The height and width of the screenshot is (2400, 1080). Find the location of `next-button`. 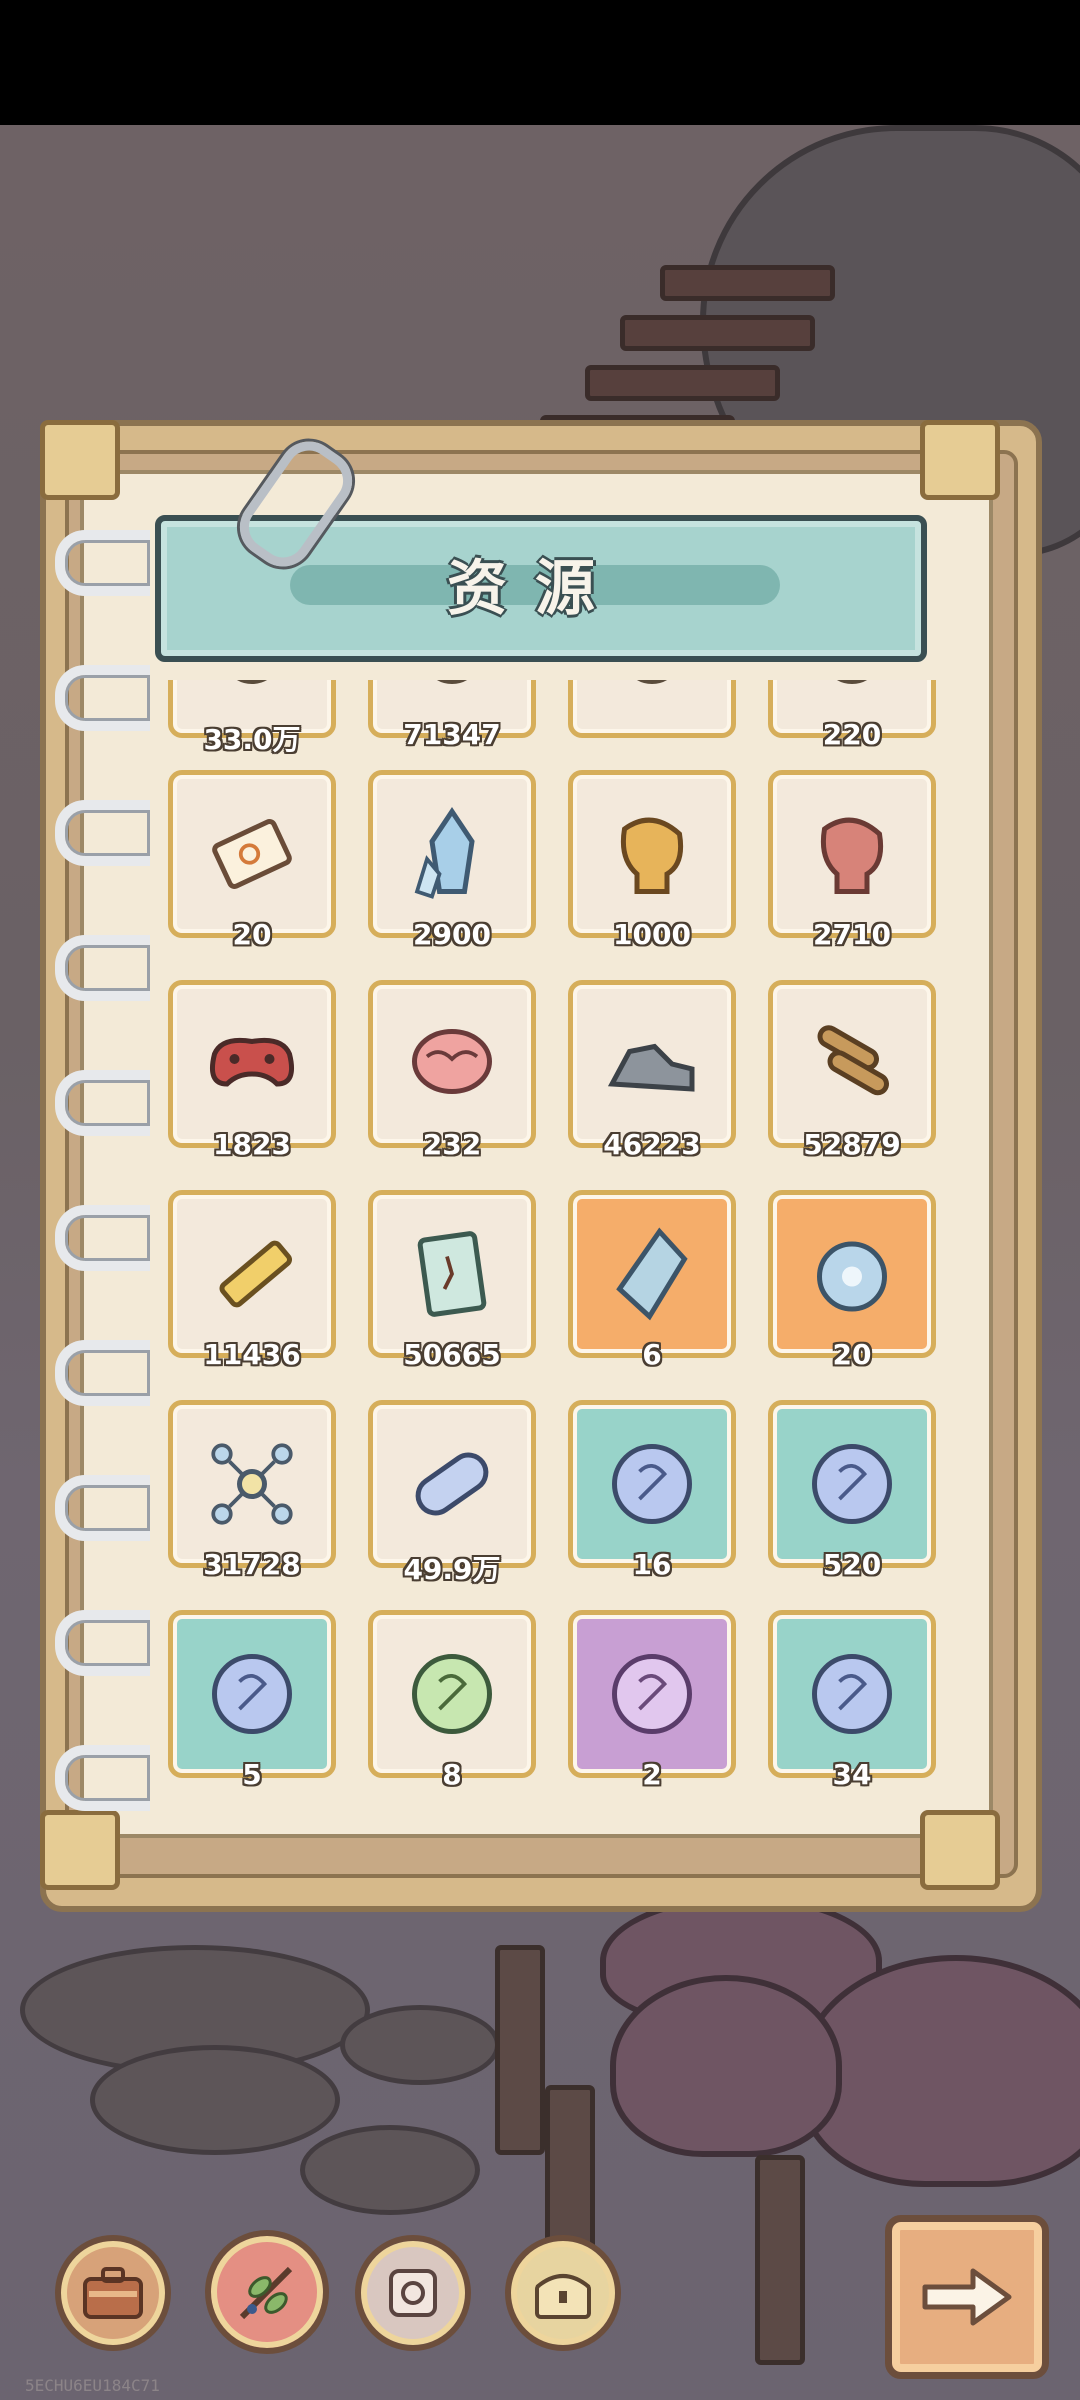

next-button is located at coordinates (967, 2297).